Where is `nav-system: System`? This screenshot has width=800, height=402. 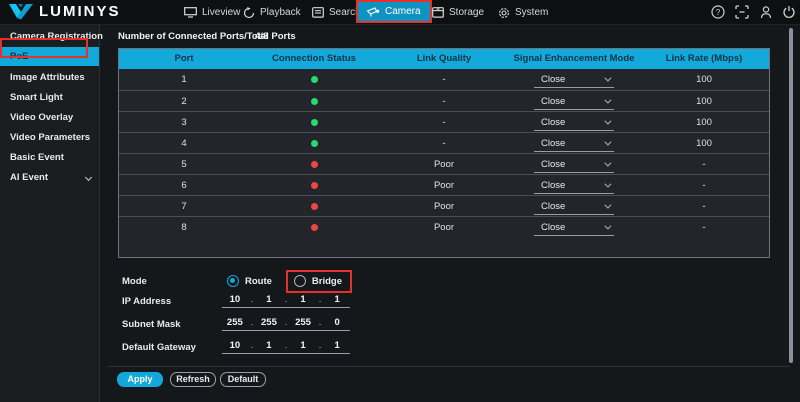
nav-system: System is located at coordinates (523, 12).